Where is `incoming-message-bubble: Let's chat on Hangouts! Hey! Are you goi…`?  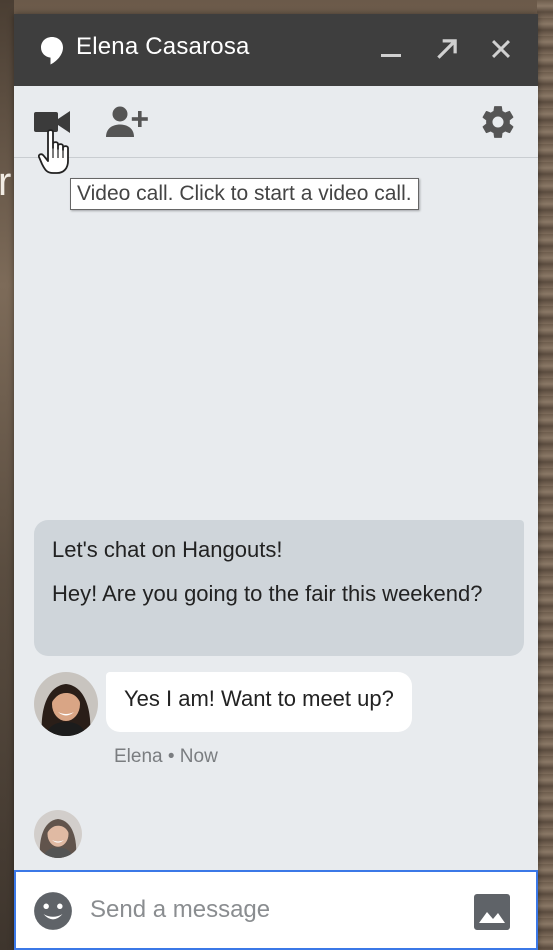
incoming-message-bubble: Let's chat on Hangouts! Hey! Are you goi… is located at coordinates (279, 588).